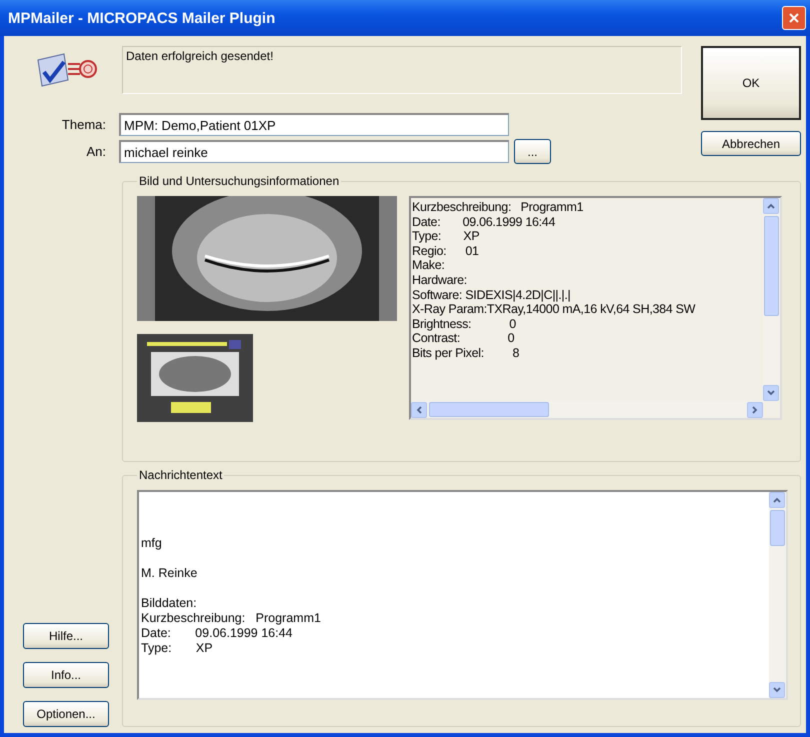  Describe the element at coordinates (751, 143) in the screenshot. I see `cancel-button: Abbrechen` at that location.